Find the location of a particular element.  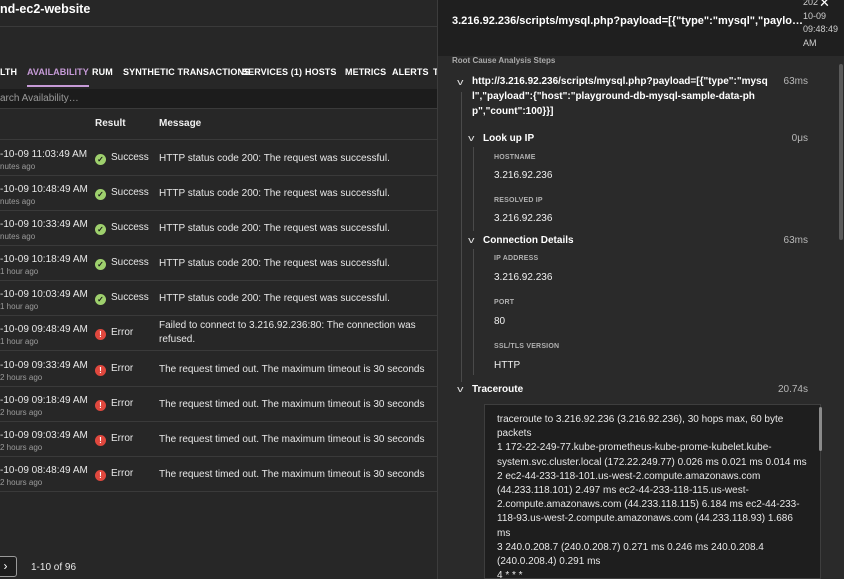

port-value: 80 is located at coordinates (500, 321).